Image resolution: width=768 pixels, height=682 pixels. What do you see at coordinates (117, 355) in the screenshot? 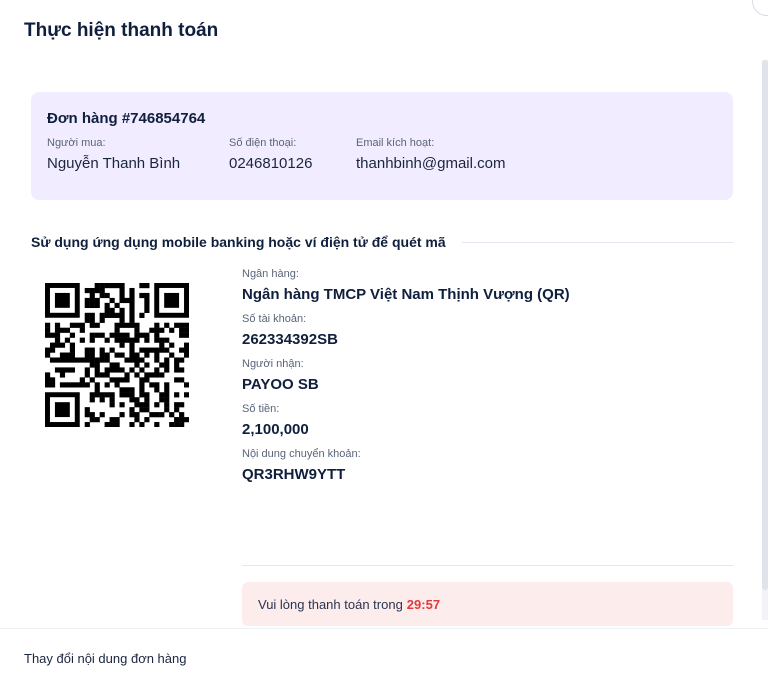
I see `qr-code-icon` at bounding box center [117, 355].